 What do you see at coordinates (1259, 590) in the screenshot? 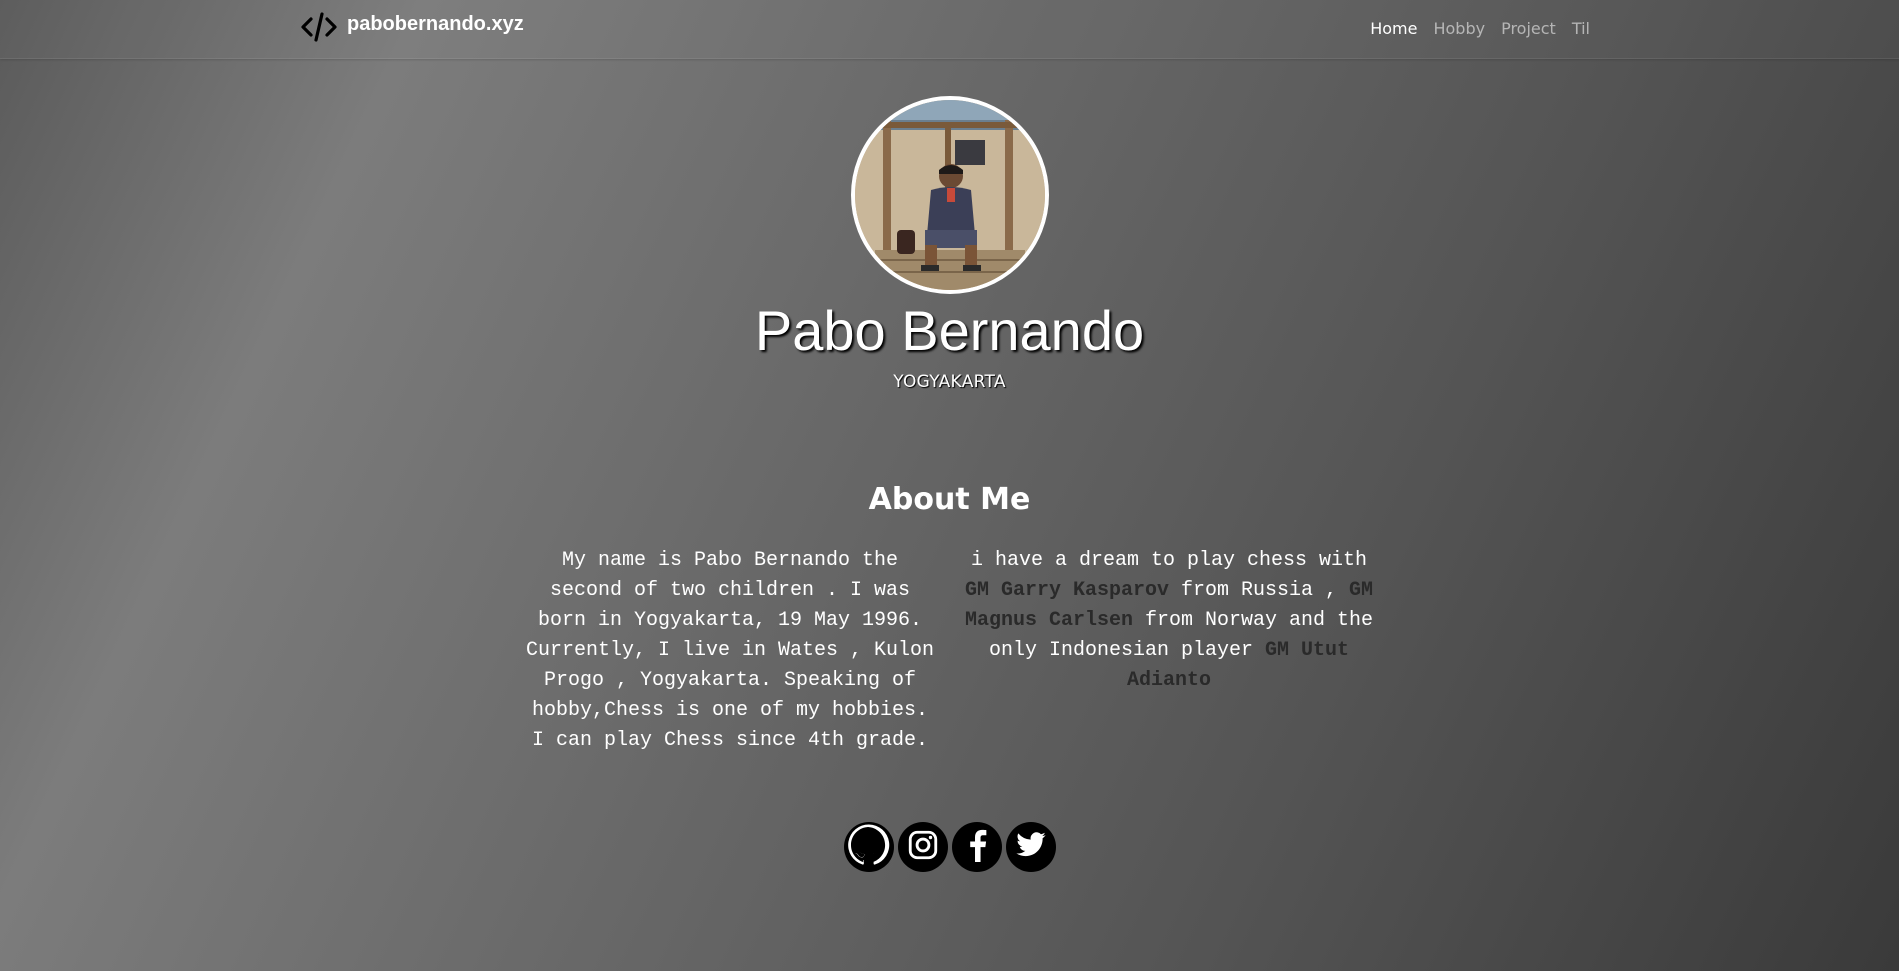
I see `dream-text-2: from Russia ,` at bounding box center [1259, 590].